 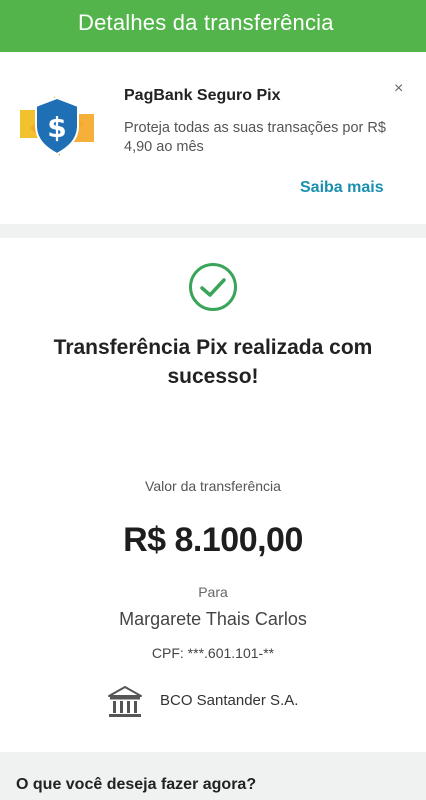 What do you see at coordinates (206, 22) in the screenshot?
I see `page-title: Detalhes da transferência` at bounding box center [206, 22].